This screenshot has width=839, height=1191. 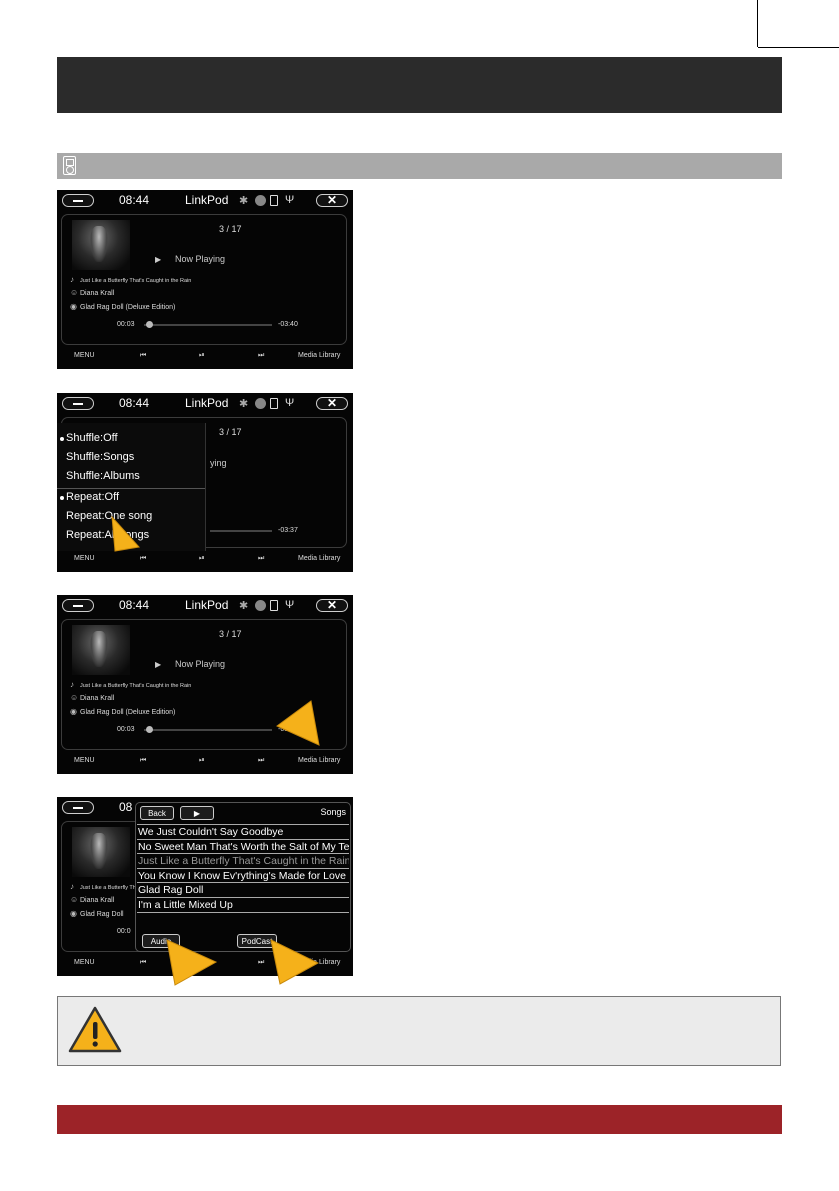 What do you see at coordinates (419, 1031) in the screenshot?
I see `warning-box` at bounding box center [419, 1031].